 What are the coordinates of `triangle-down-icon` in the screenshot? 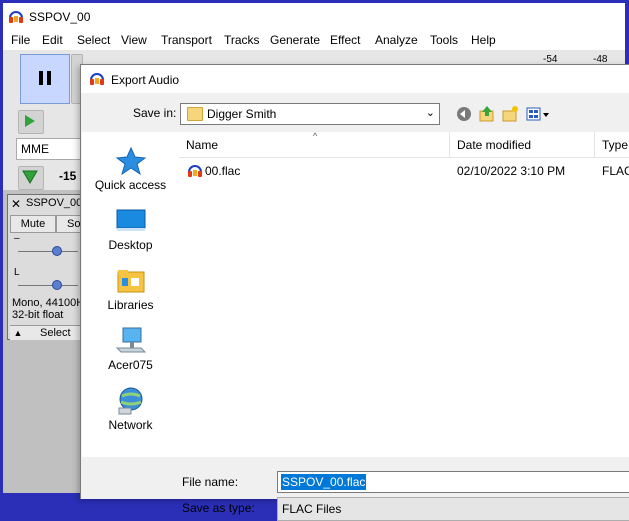 It's located at (30, 177).